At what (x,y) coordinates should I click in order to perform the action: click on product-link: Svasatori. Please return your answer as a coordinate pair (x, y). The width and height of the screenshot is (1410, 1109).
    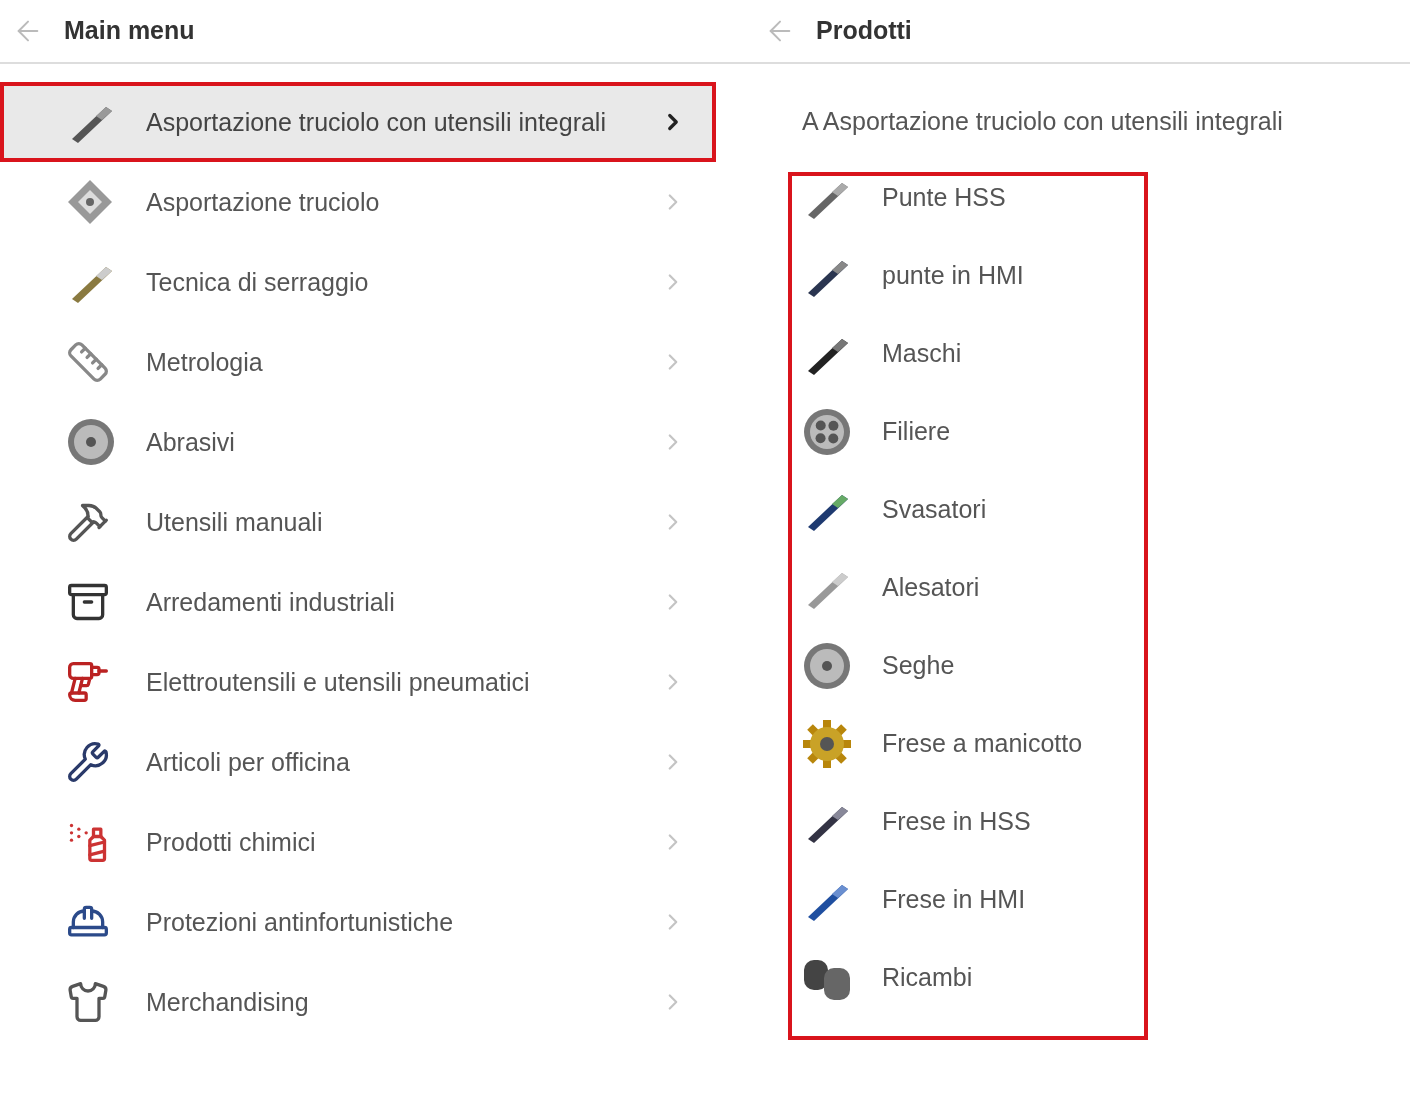
    Looking at the image, I should click on (934, 510).